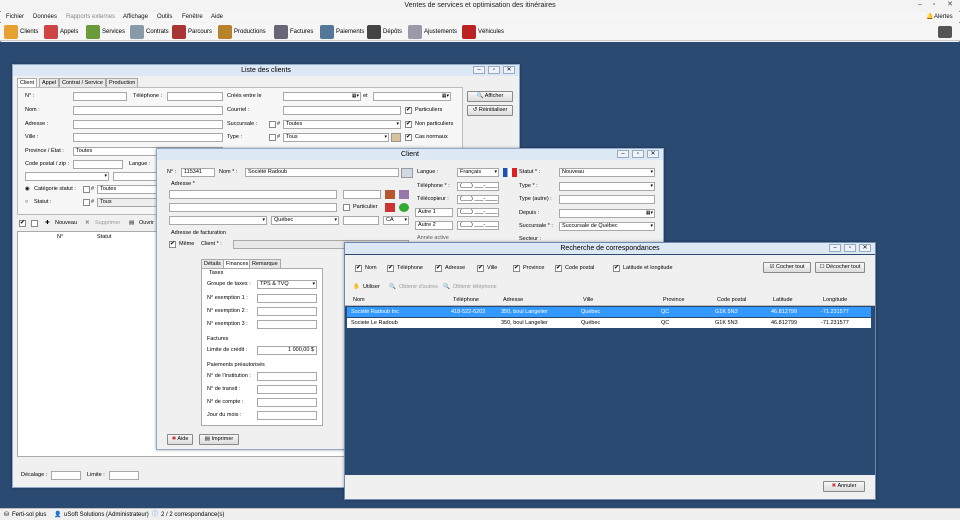 The width and height of the screenshot is (960, 520). I want to click on province-select: Québec ▾, so click(305, 220).